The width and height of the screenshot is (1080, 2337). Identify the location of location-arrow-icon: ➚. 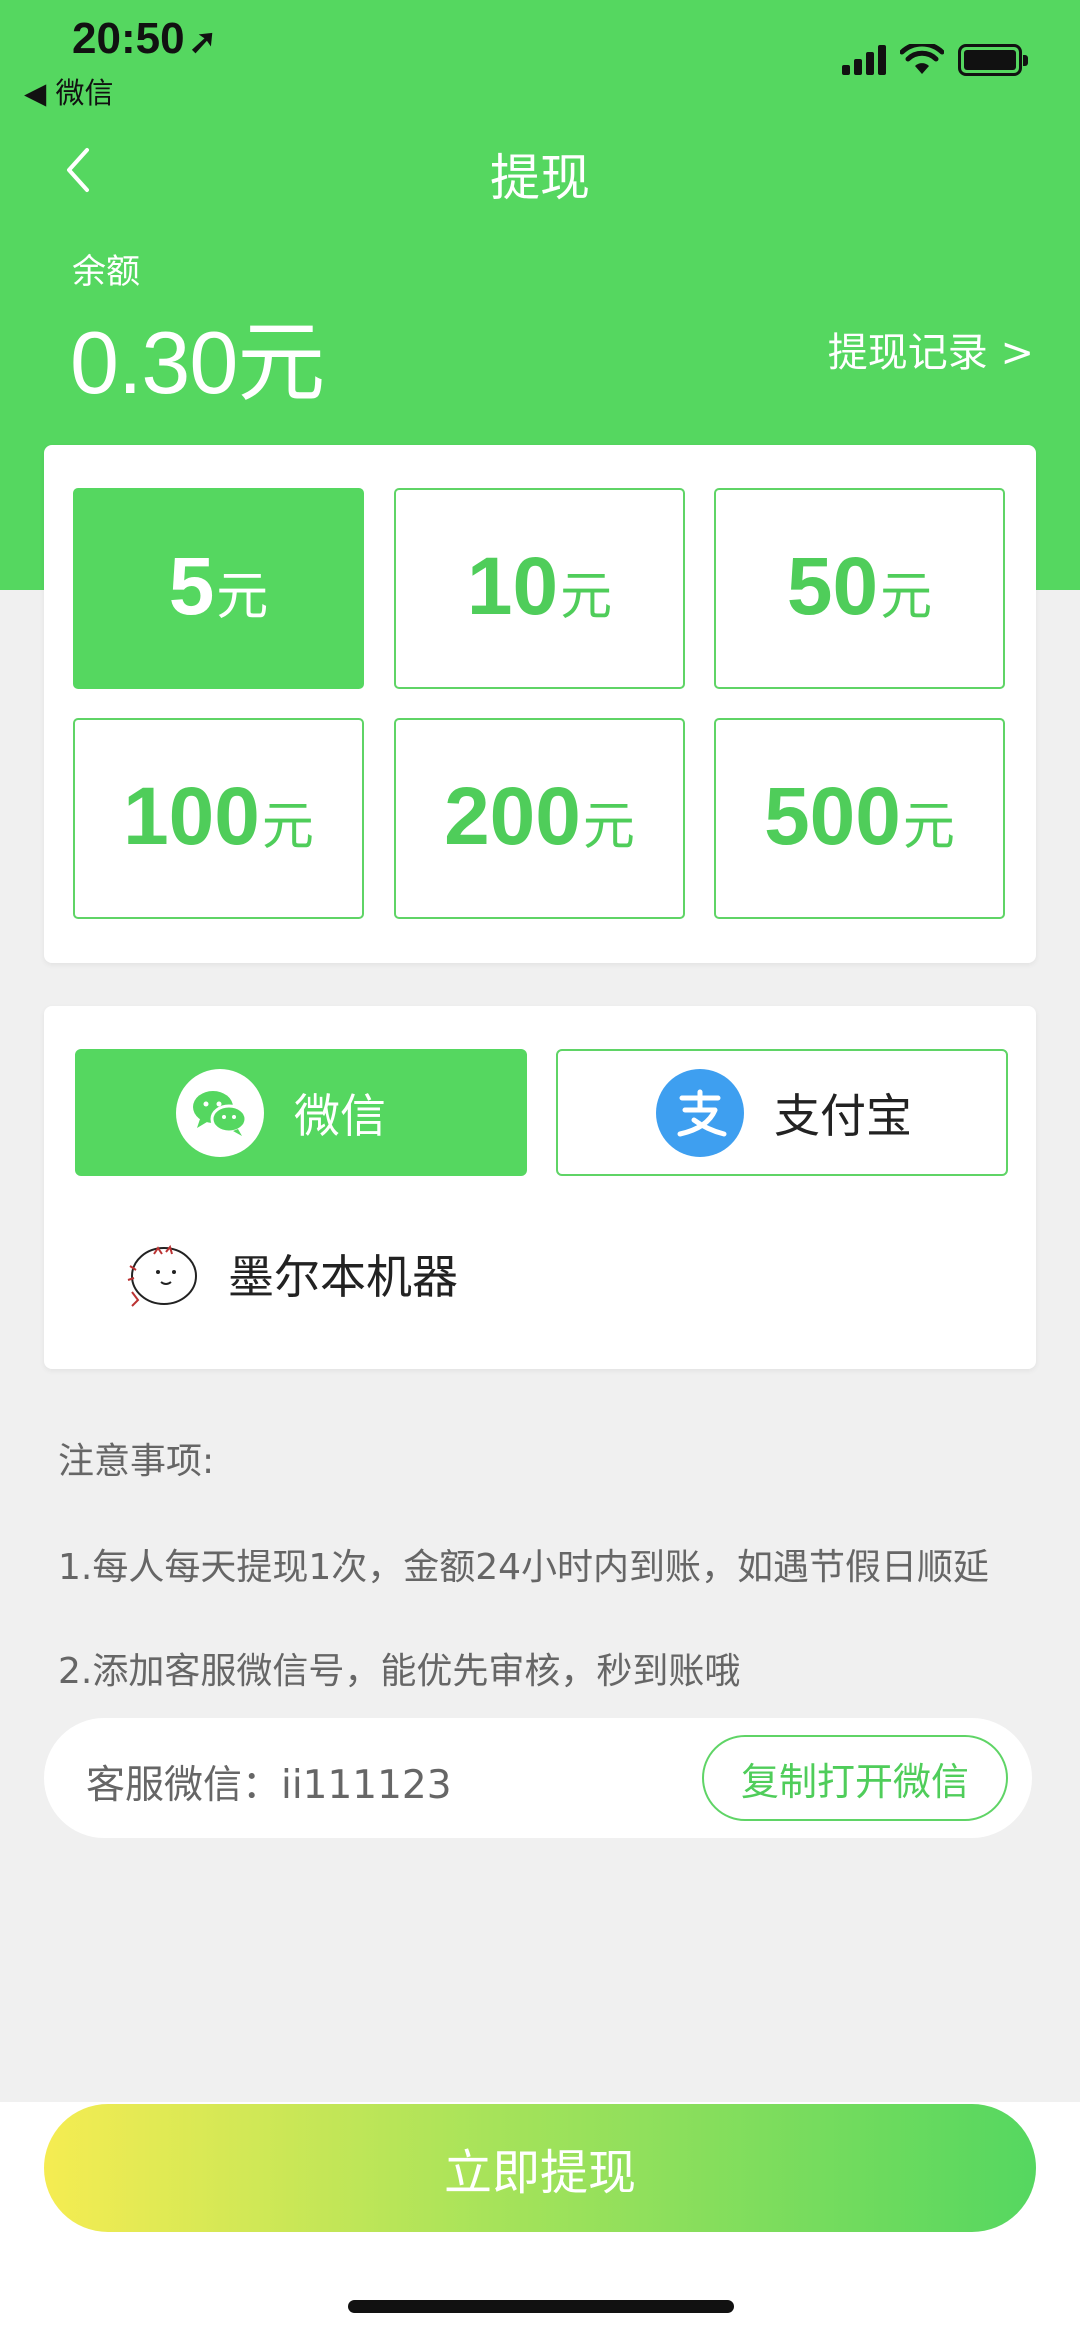
(203, 42).